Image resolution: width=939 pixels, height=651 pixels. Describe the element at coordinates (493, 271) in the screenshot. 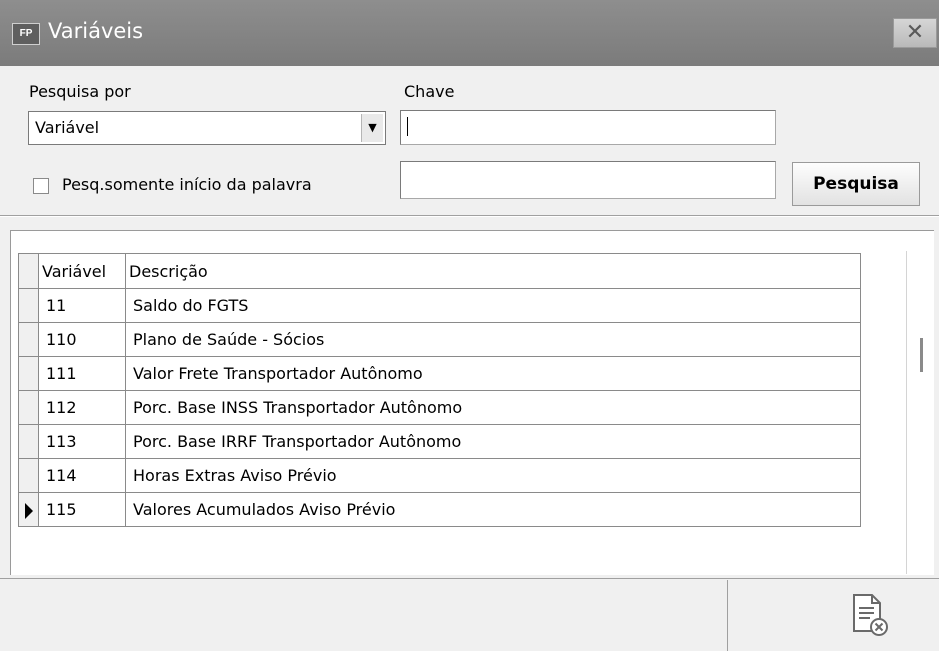

I see `column-header-description: Descrição` at that location.